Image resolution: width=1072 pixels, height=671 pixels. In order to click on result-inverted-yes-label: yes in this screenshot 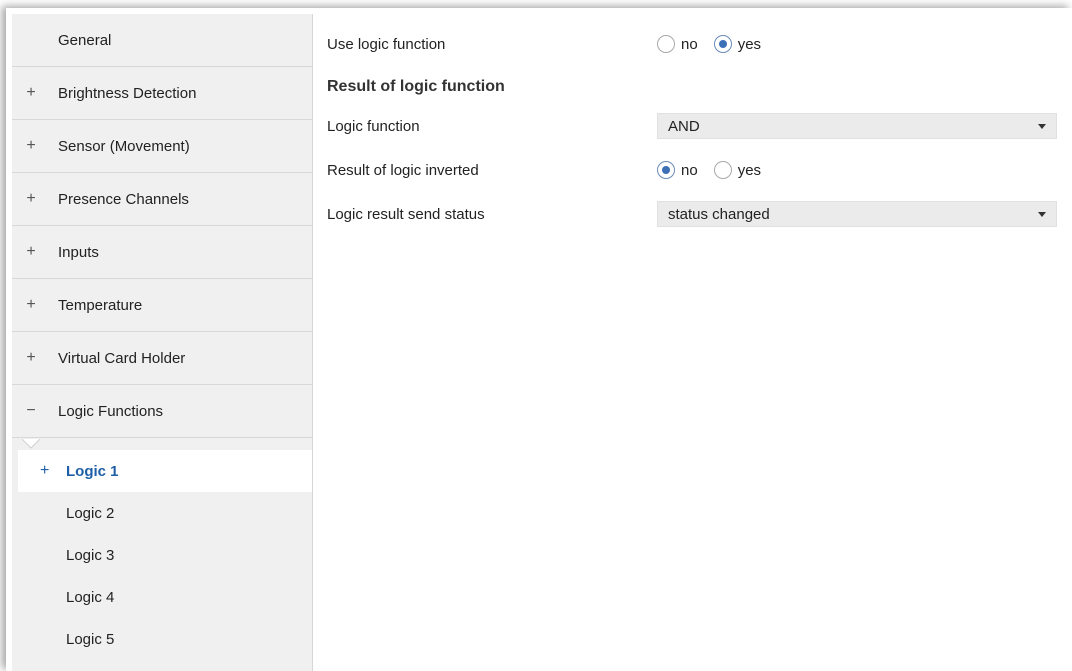, I will do `click(749, 170)`.